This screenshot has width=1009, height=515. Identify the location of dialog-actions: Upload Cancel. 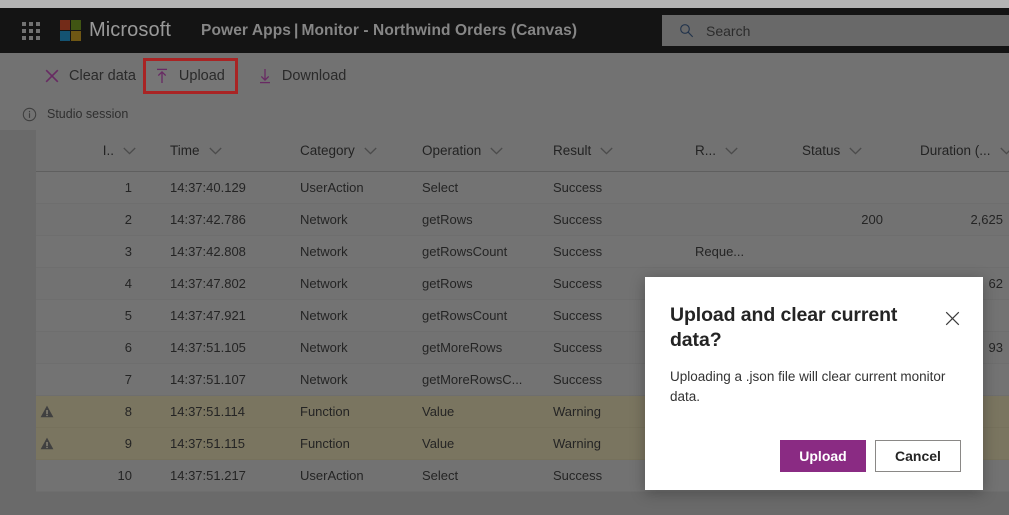
(814, 456).